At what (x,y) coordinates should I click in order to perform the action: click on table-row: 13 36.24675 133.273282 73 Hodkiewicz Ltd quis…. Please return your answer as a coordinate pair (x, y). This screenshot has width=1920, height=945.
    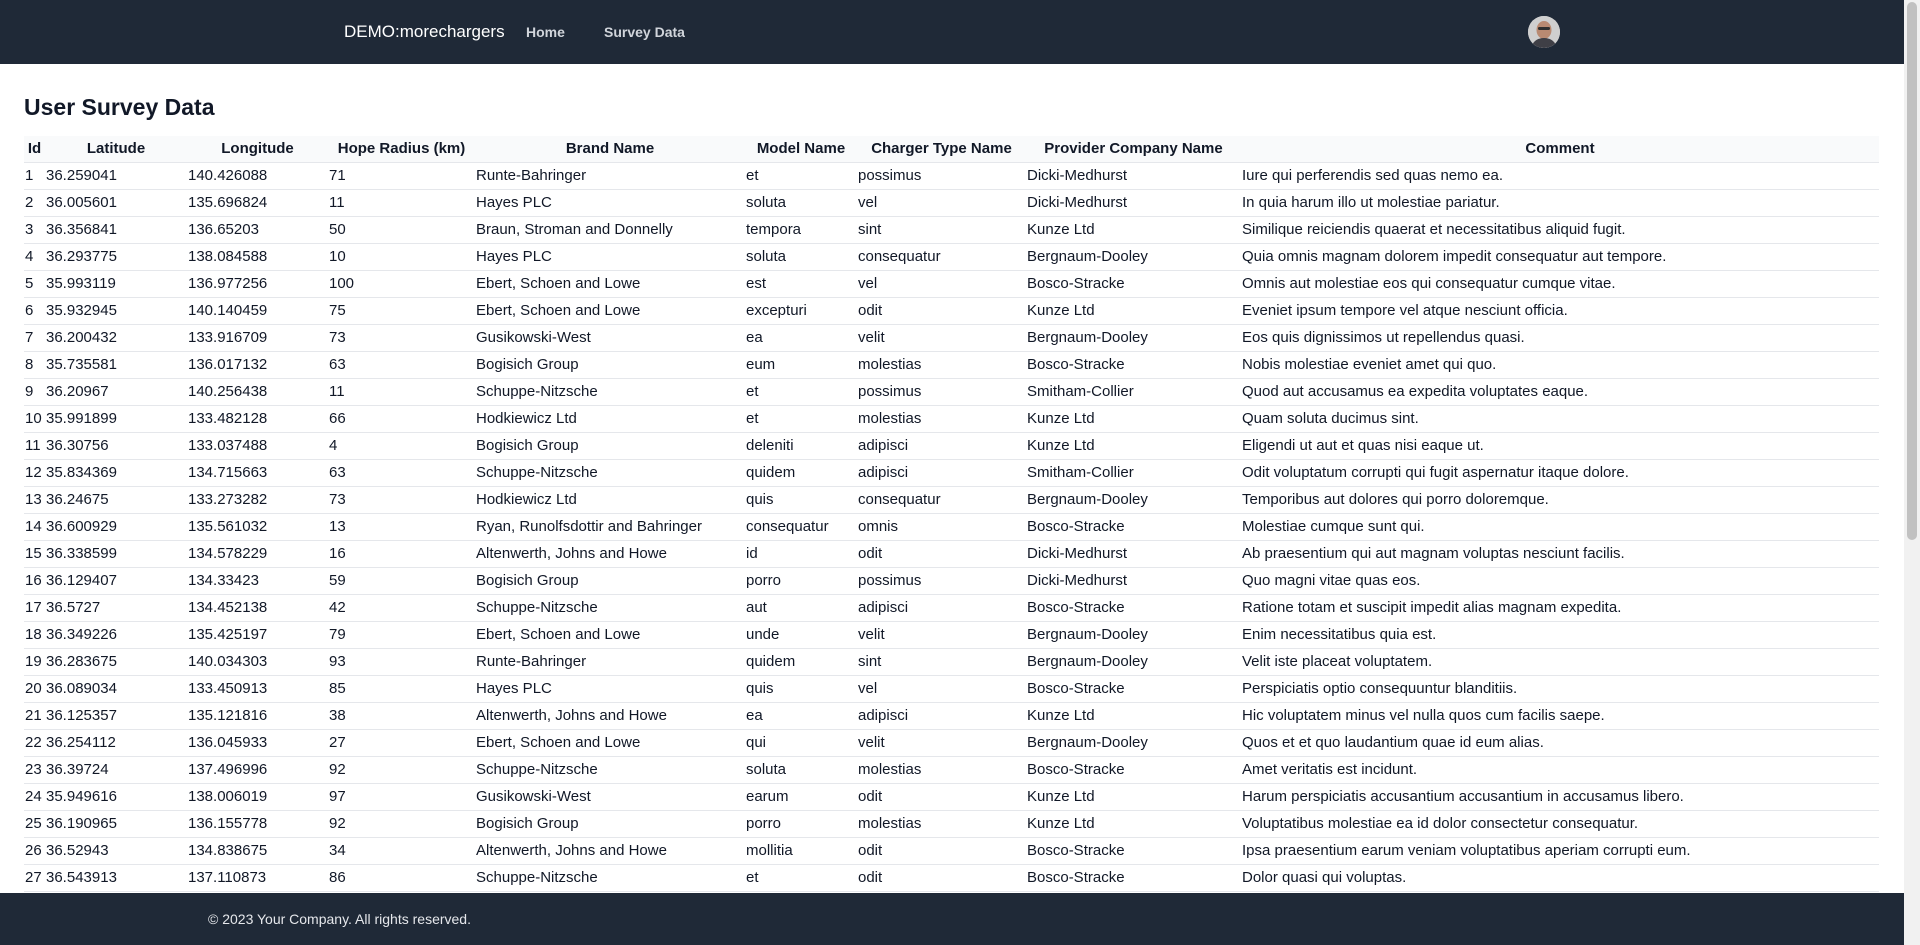
    Looking at the image, I should click on (951, 500).